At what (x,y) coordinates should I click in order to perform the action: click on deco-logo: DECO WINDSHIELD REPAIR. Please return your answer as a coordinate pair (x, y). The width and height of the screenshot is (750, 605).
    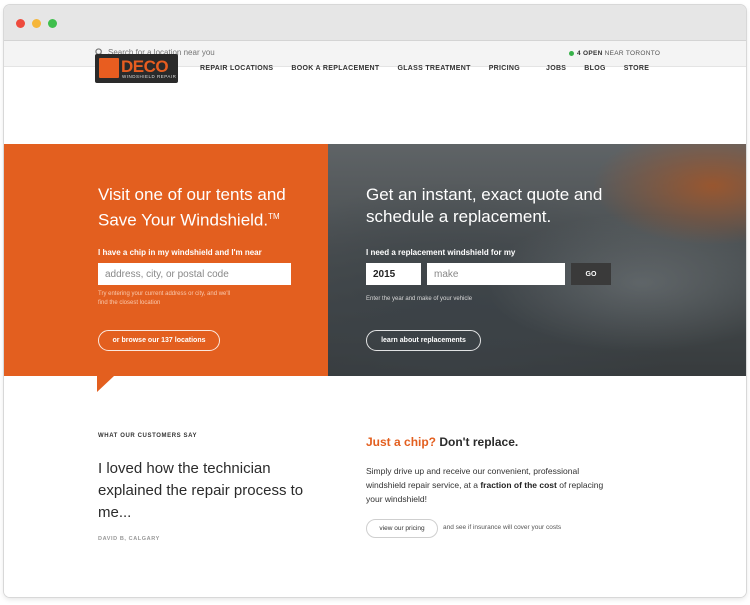
    Looking at the image, I should click on (136, 68).